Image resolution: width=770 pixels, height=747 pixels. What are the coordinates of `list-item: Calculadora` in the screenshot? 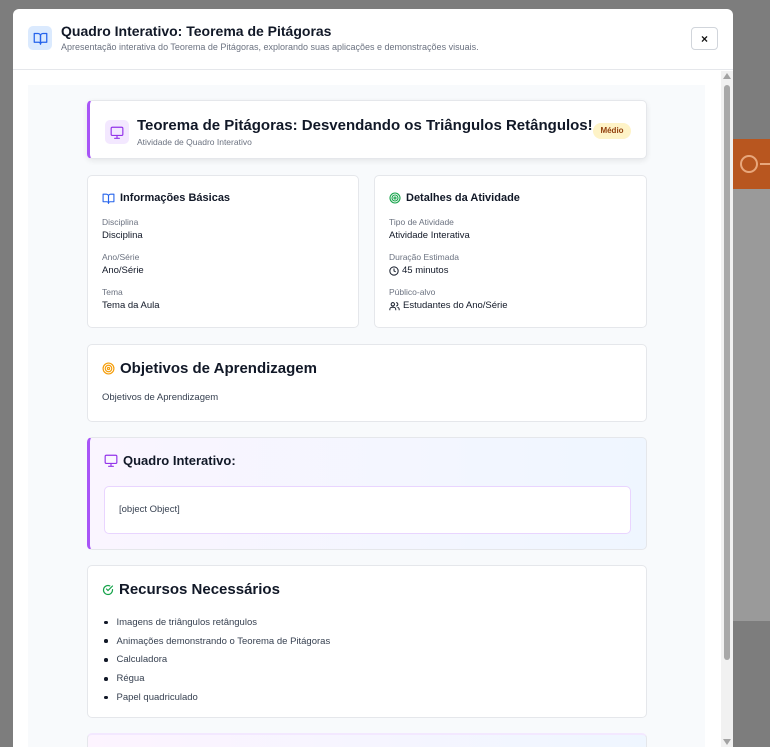 It's located at (216, 660).